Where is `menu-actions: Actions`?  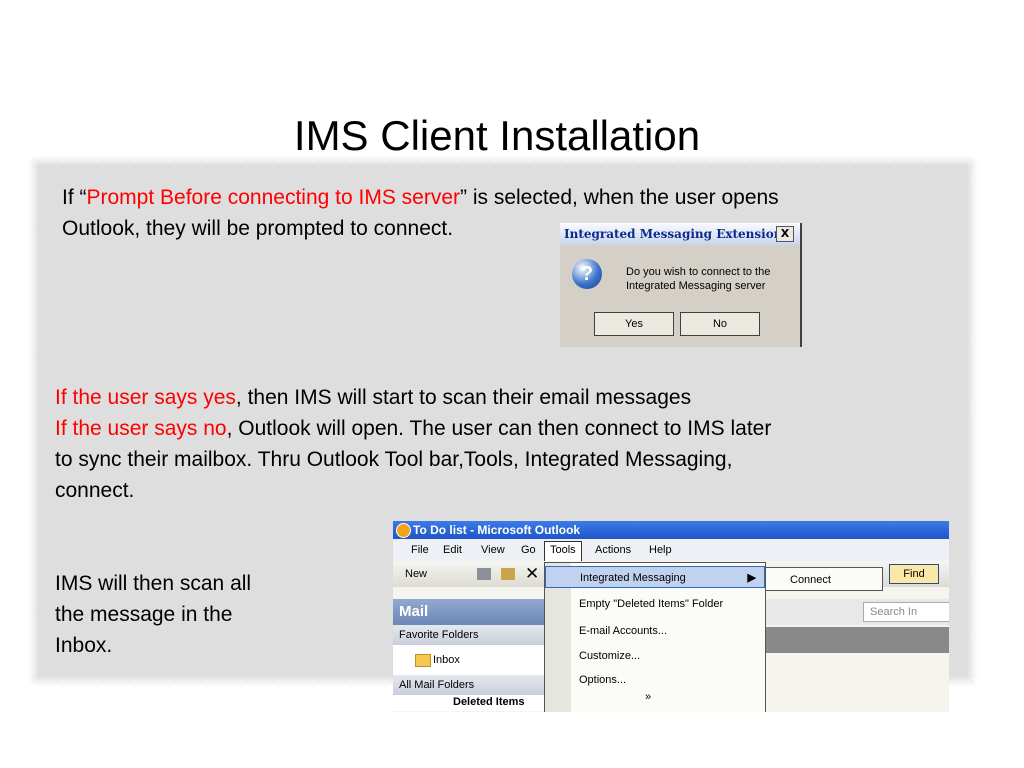 menu-actions: Actions is located at coordinates (613, 550).